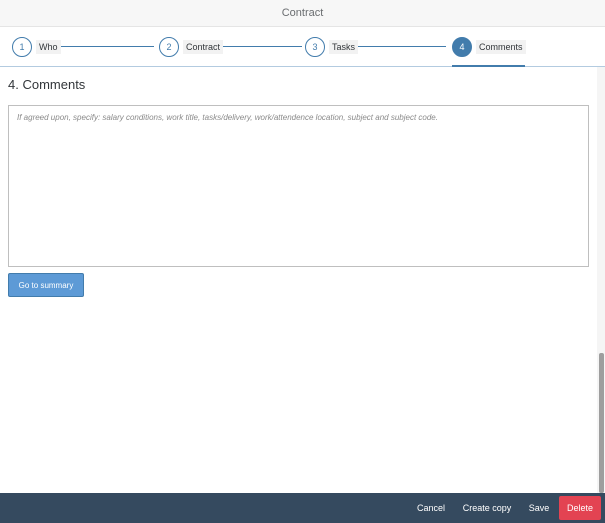 This screenshot has height=523, width=605. What do you see at coordinates (487, 508) in the screenshot?
I see `create-copy-button: Create copy` at bounding box center [487, 508].